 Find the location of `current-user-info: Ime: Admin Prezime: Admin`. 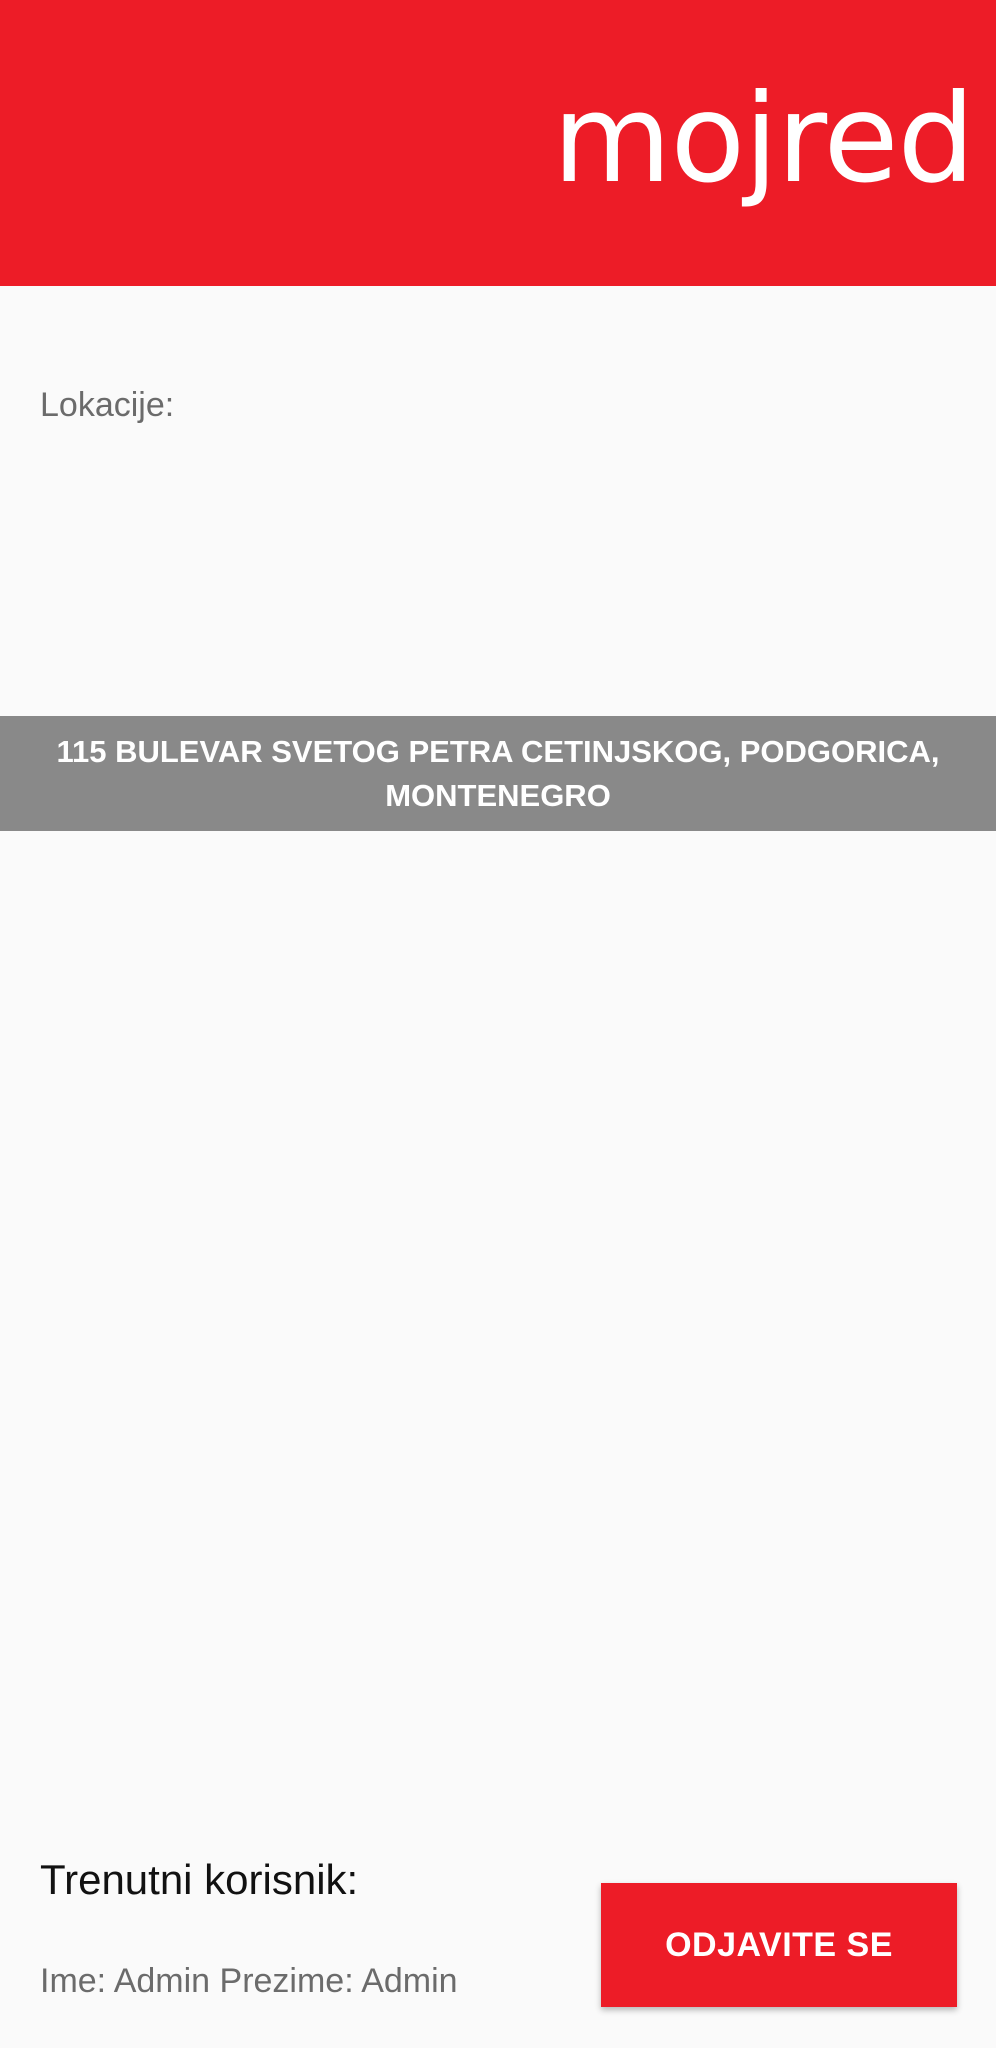

current-user-info: Ime: Admin Prezime: Admin is located at coordinates (249, 1981).